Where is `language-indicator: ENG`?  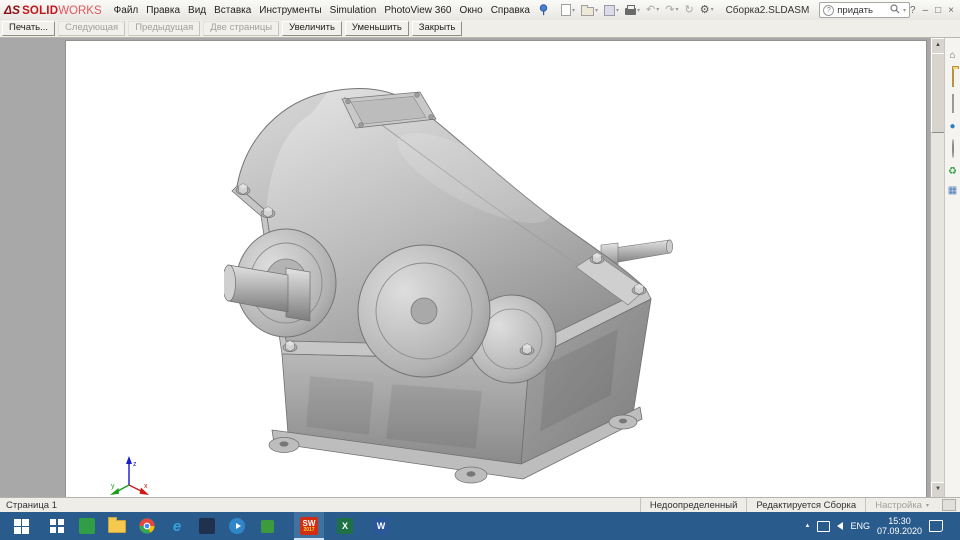
language-indicator: ENG is located at coordinates (860, 526).